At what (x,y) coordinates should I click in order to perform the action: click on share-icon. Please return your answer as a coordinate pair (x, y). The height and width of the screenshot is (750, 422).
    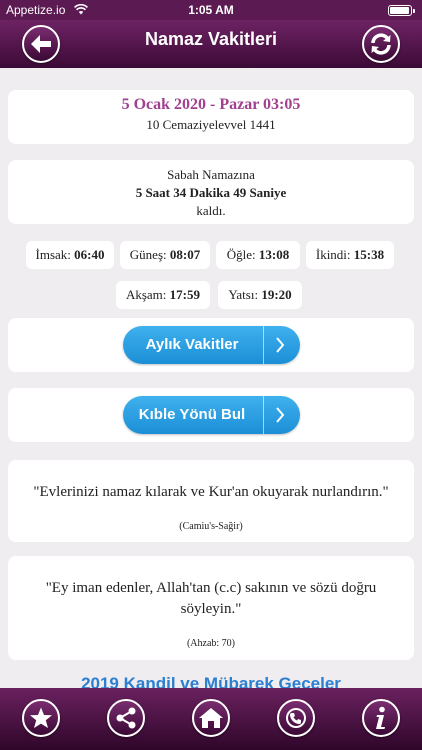
    Looking at the image, I should click on (126, 718).